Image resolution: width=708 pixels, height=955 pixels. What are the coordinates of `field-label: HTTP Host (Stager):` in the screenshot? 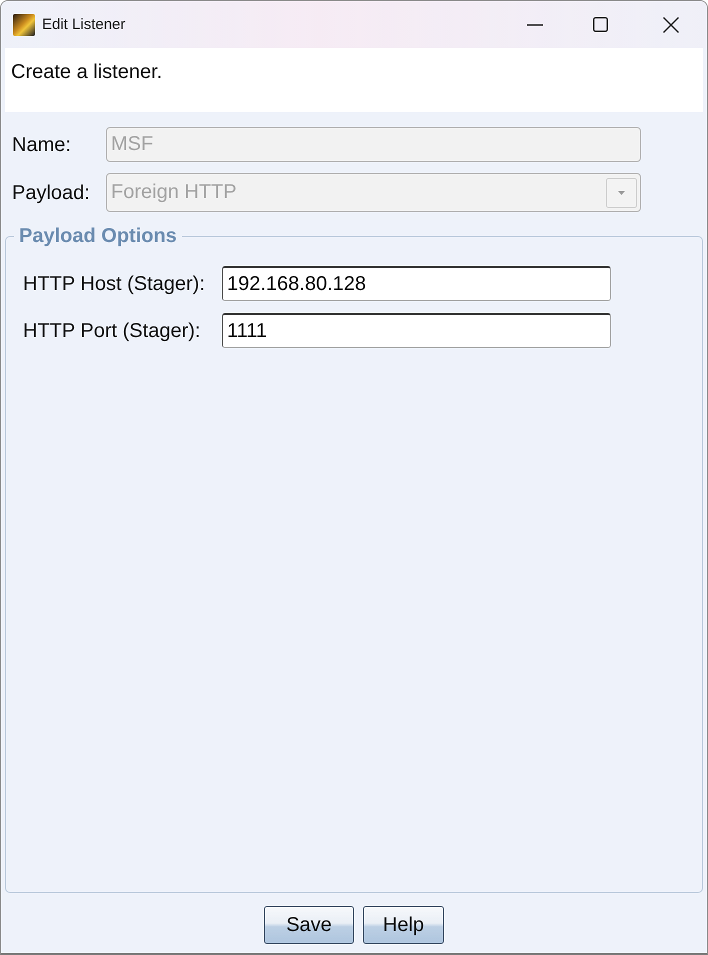 It's located at (114, 284).